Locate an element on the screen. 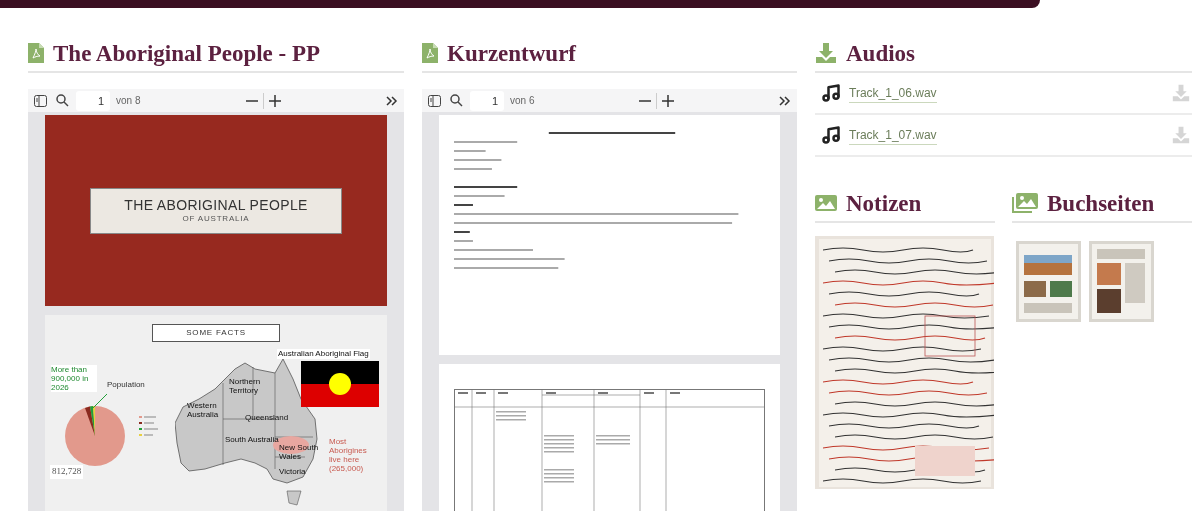  region-label: South Australia is located at coordinates (252, 439).